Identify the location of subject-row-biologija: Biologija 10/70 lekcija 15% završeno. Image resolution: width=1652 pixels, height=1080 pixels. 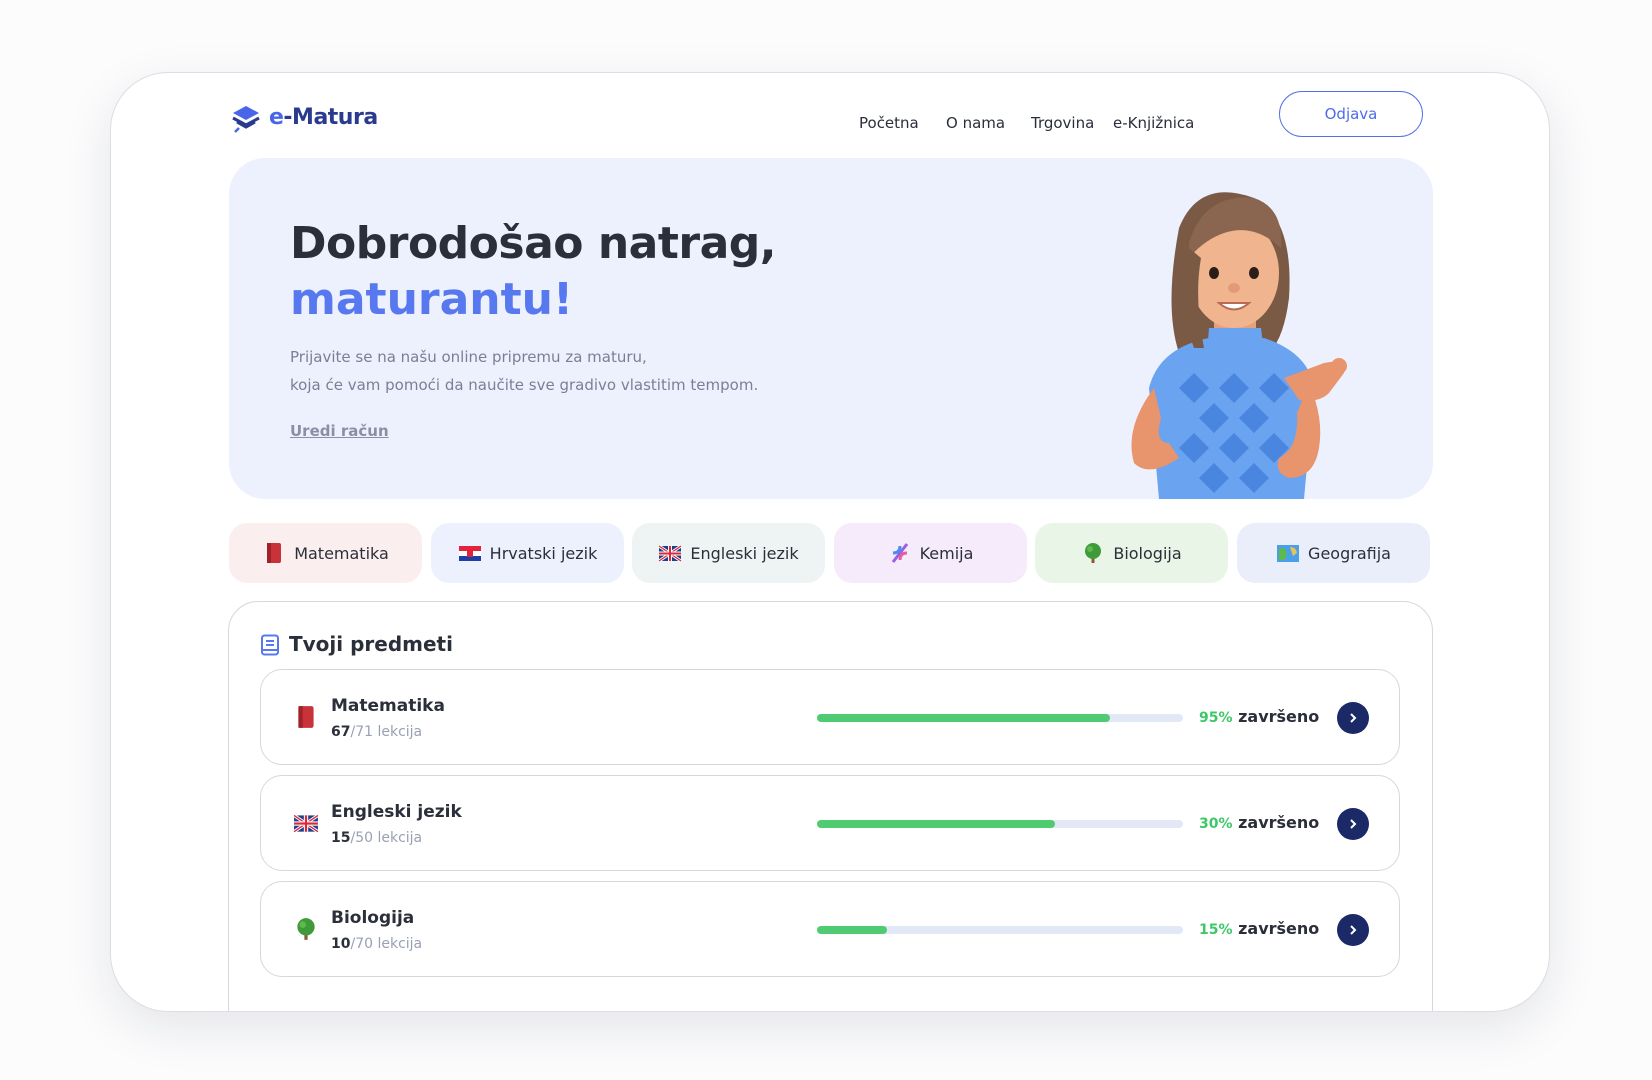
(830, 929).